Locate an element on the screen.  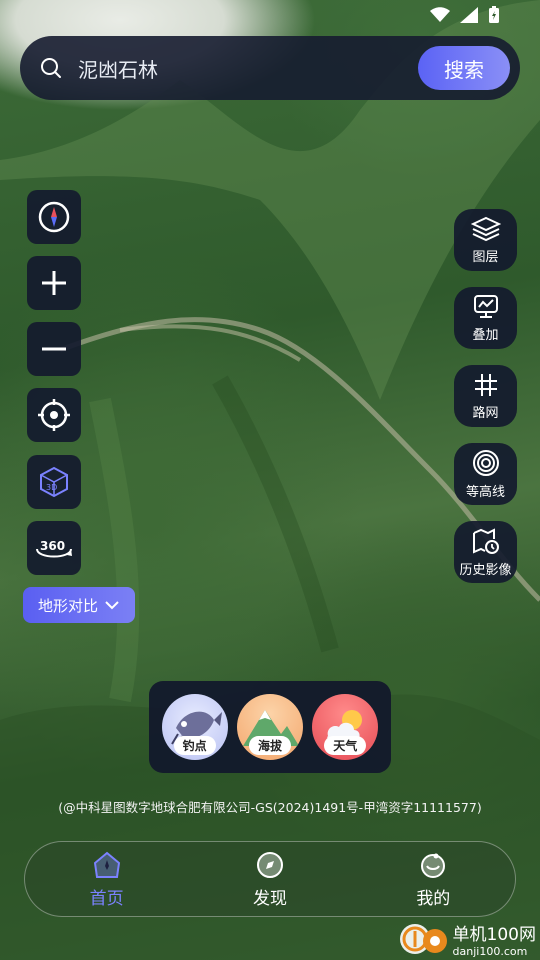
plus-icon is located at coordinates (54, 283).